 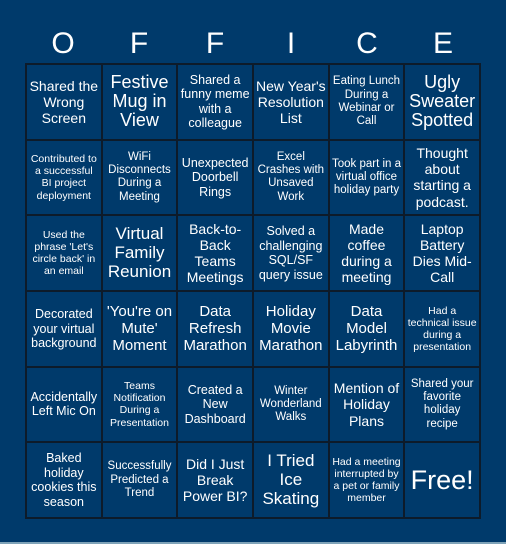 What do you see at coordinates (290, 480) in the screenshot?
I see `bingo-cell: I Tried Ice Skating` at bounding box center [290, 480].